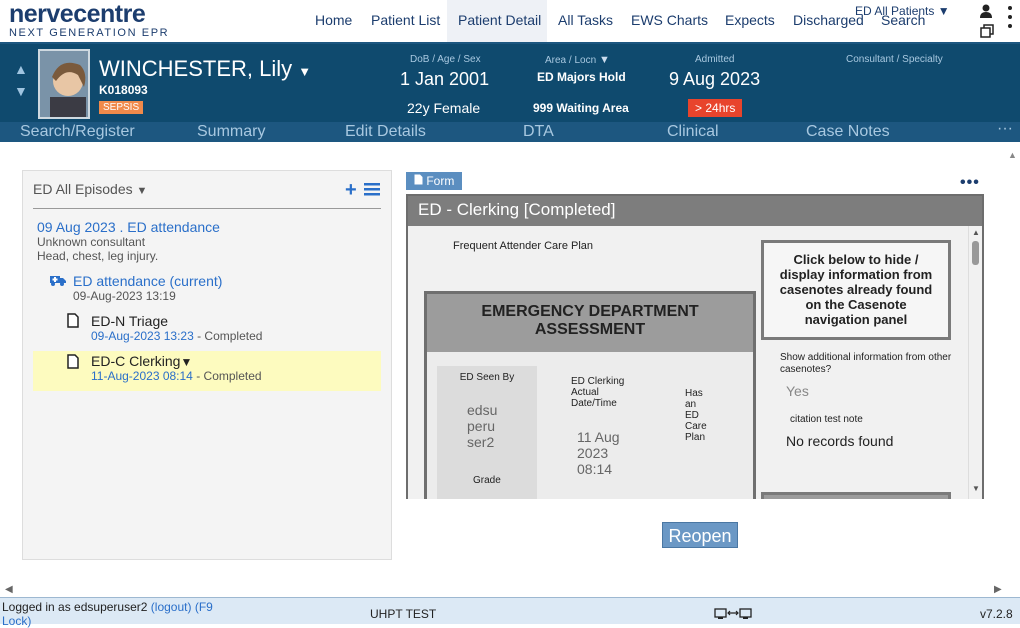  What do you see at coordinates (700, 535) in the screenshot?
I see `reopen-button: Reopen` at bounding box center [700, 535].